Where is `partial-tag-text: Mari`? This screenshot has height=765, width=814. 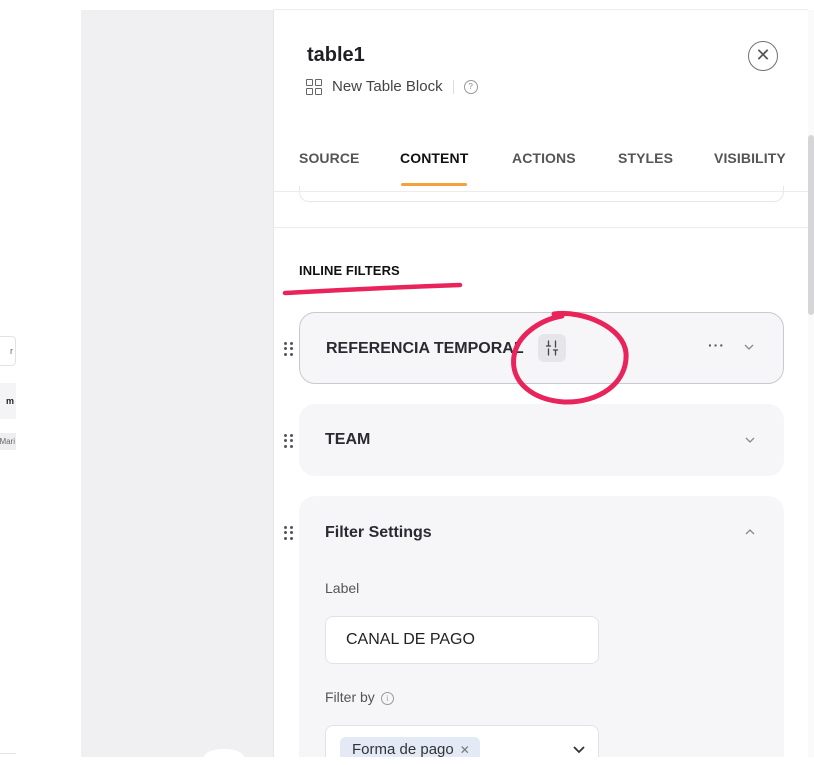
partial-tag-text: Mari is located at coordinates (7, 441).